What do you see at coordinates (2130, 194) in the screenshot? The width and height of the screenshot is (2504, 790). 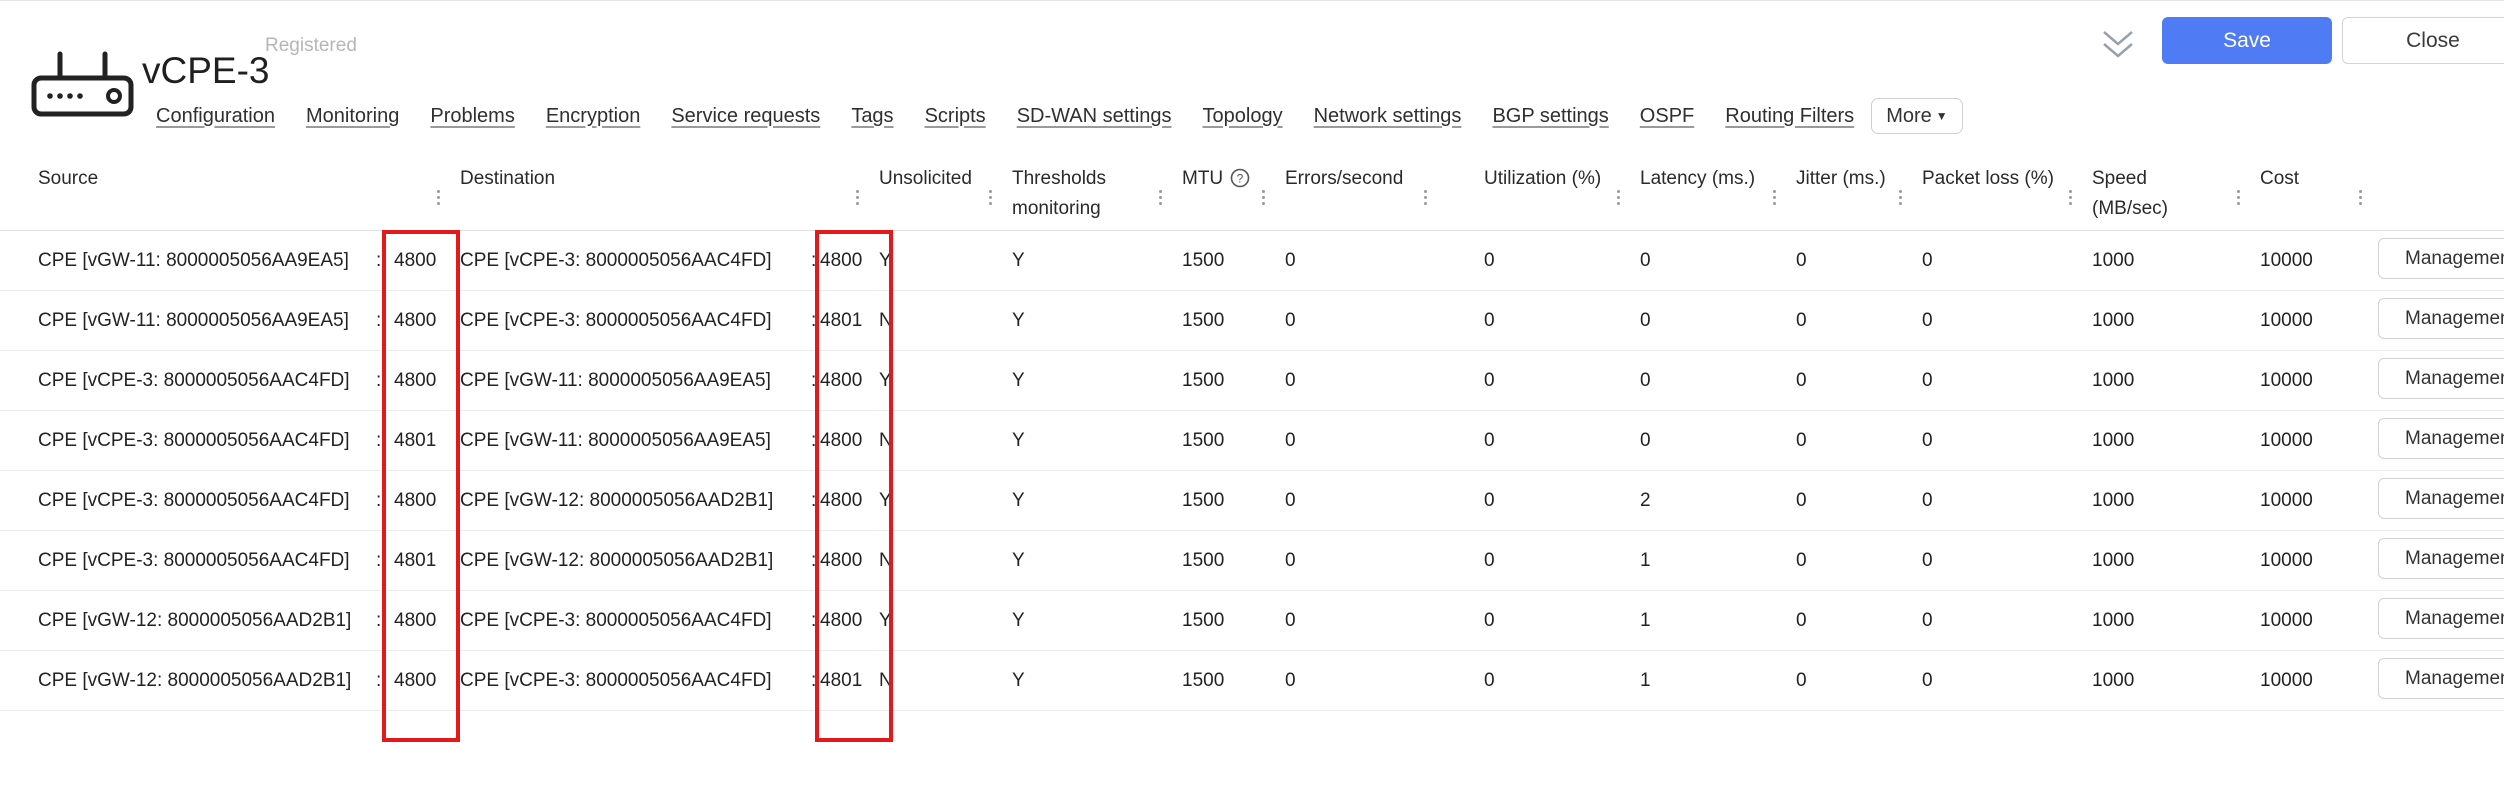 I see `col-speed: Speed (MB/sec)` at bounding box center [2130, 194].